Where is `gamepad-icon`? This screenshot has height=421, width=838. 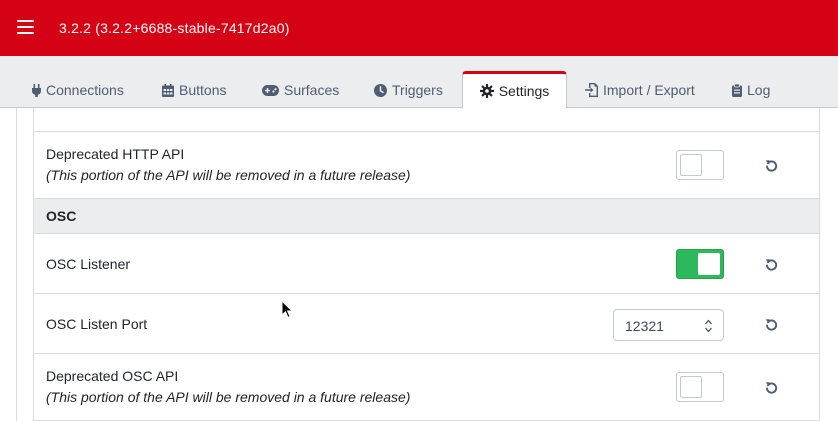
gamepad-icon is located at coordinates (270, 90).